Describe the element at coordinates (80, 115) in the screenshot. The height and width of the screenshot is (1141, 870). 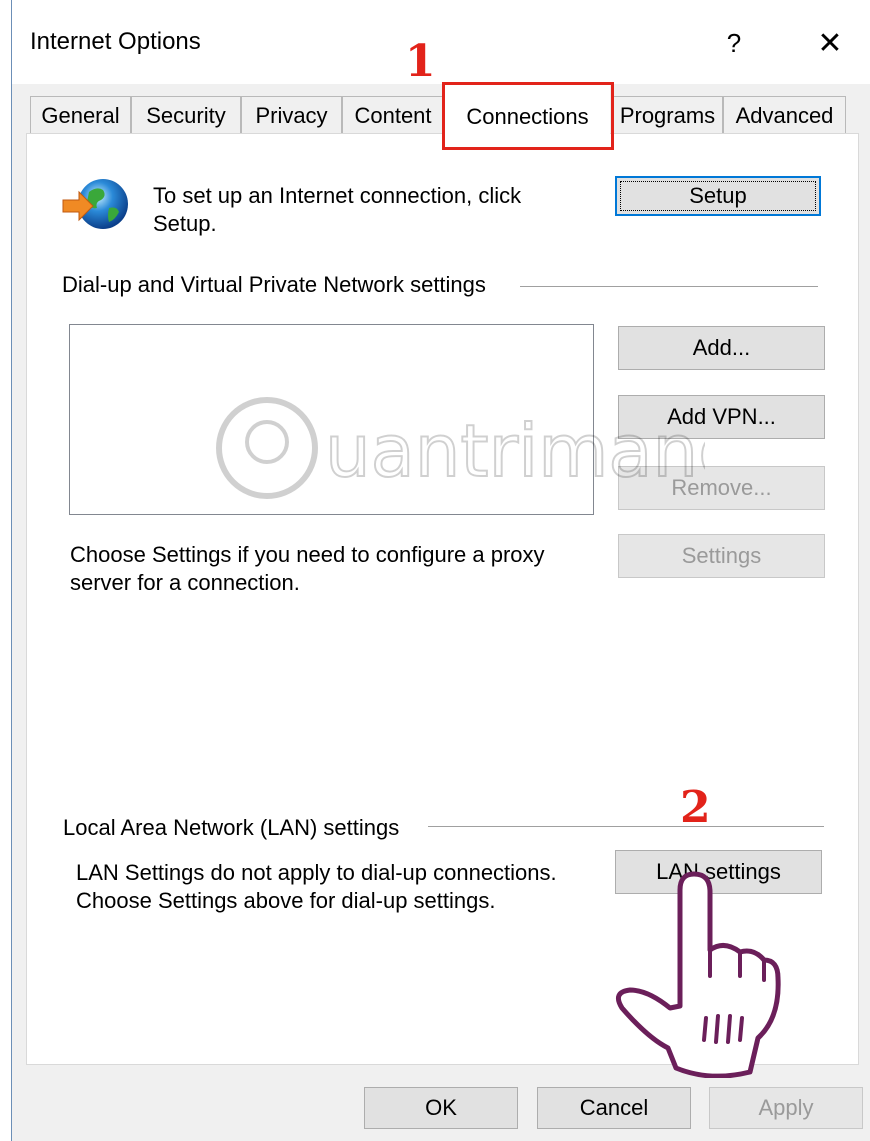
I see `tab-general: General` at that location.